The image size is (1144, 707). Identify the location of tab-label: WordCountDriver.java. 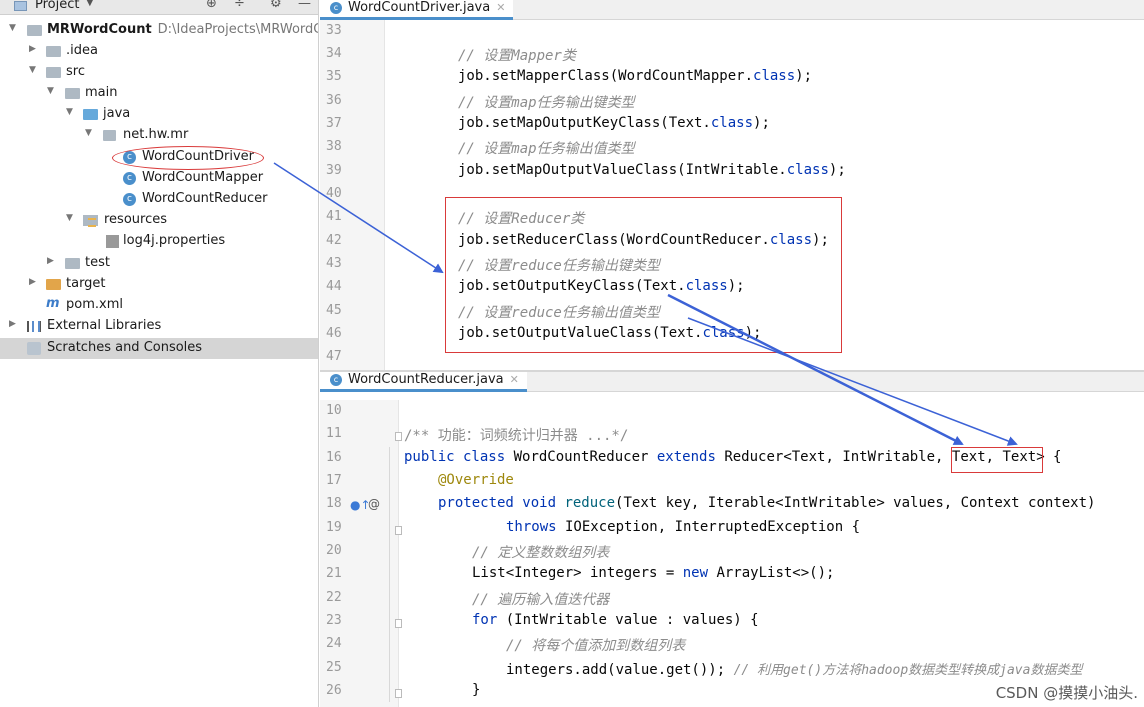
(419, 7).